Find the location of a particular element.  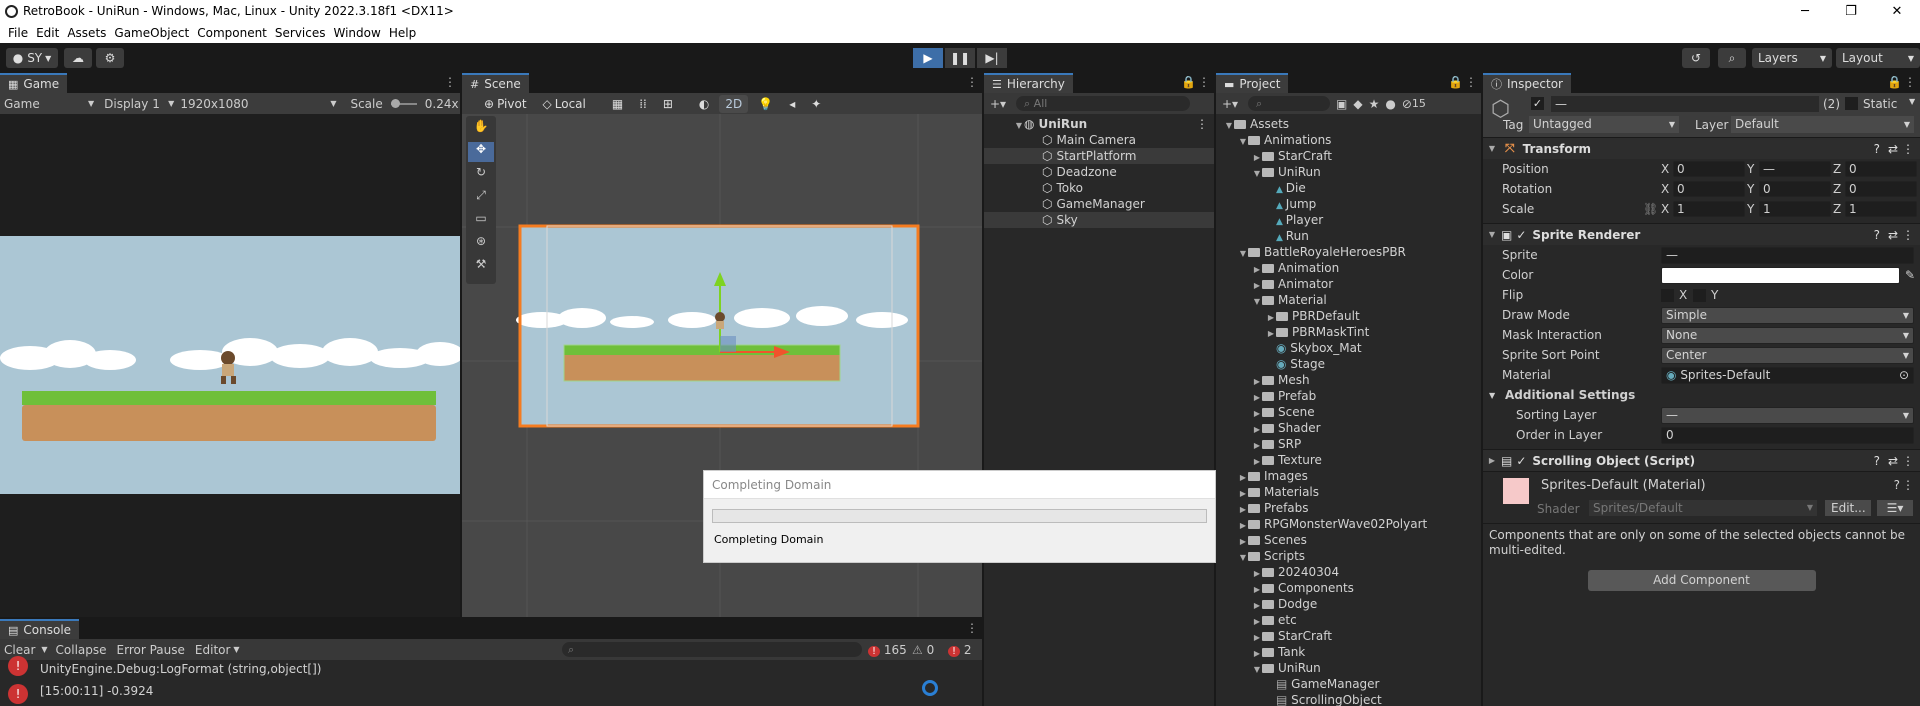

hierarchy-item: ⬡ Toko is located at coordinates (1099, 188).